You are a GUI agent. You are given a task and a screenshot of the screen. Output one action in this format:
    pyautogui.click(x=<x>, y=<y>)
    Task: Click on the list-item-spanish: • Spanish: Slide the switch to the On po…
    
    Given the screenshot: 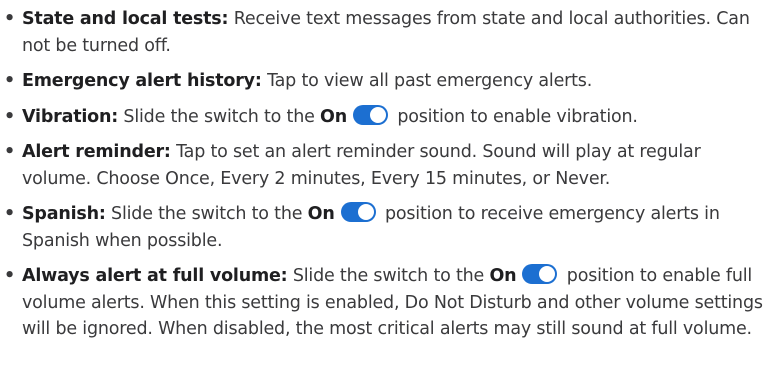 What is the action you would take?
    pyautogui.click(x=386, y=227)
    